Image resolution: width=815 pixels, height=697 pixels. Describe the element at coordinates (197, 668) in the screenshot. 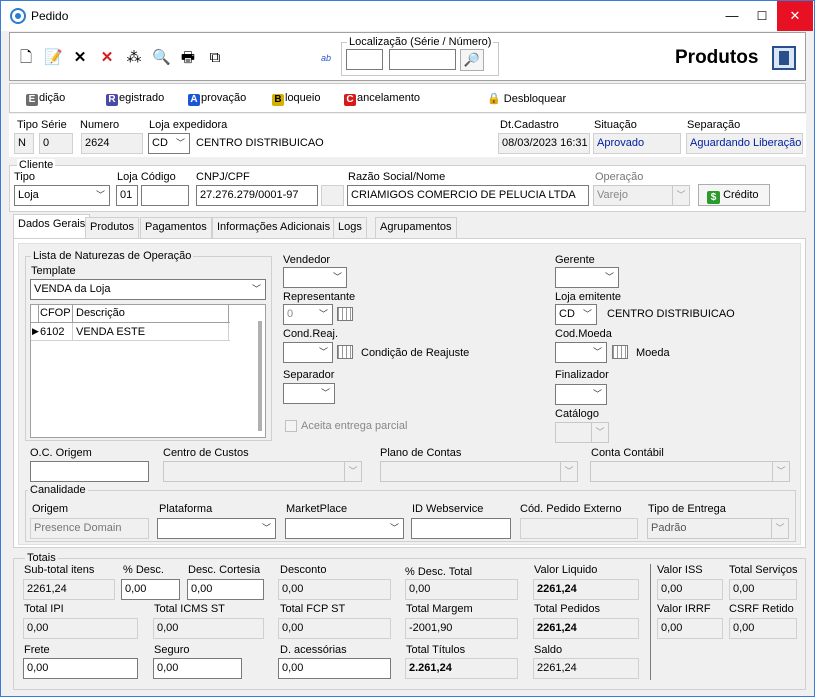

I see `seguro-input: 0,00` at that location.